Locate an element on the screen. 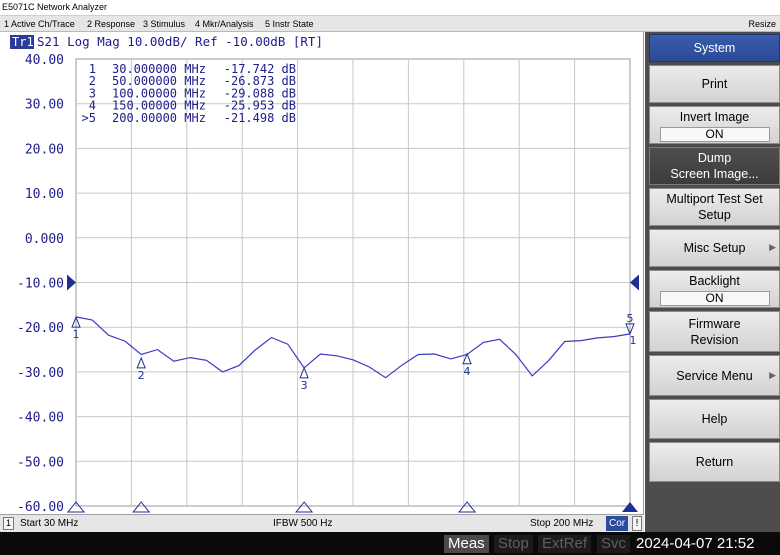 The width and height of the screenshot is (780, 555). y-tick-label: -50.00 is located at coordinates (40, 462).